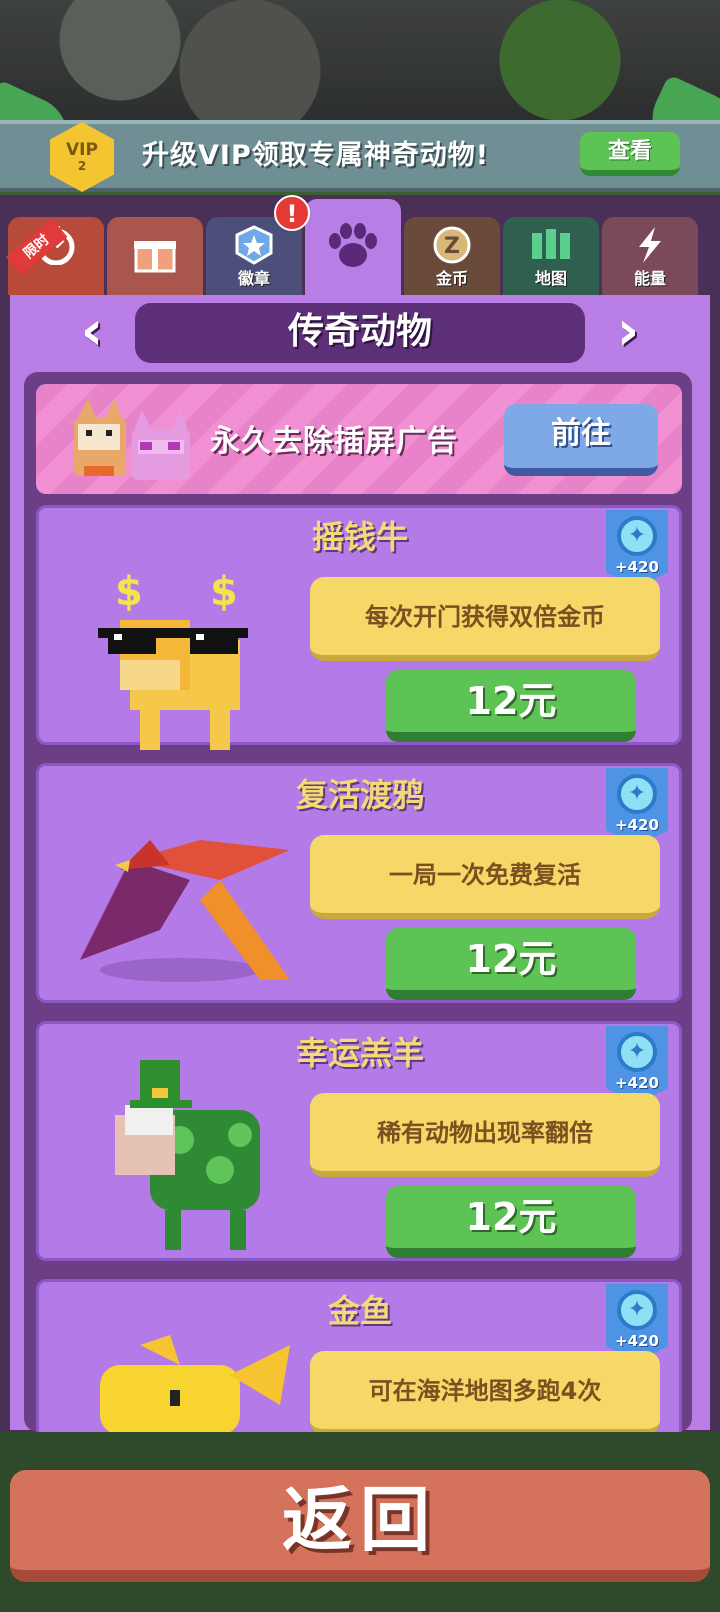  What do you see at coordinates (316, 155) in the screenshot?
I see `vip-message: 升级VIP领取专属神奇动物!` at bounding box center [316, 155].